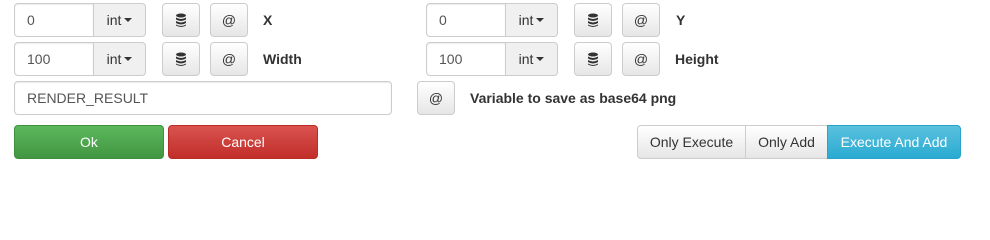 The width and height of the screenshot is (990, 240). I want to click on y-database-button, so click(593, 20).